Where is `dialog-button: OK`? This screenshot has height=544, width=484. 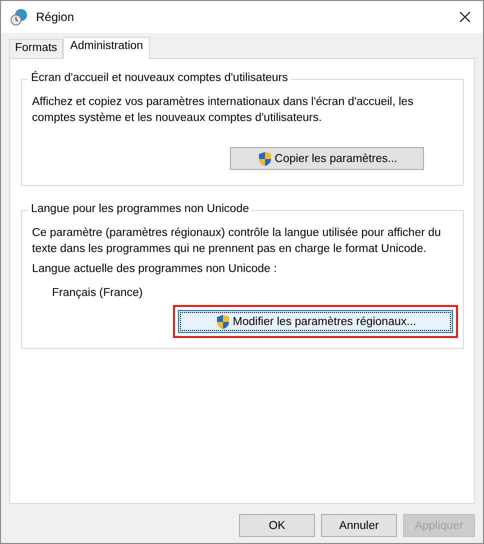
dialog-button: OK is located at coordinates (277, 525).